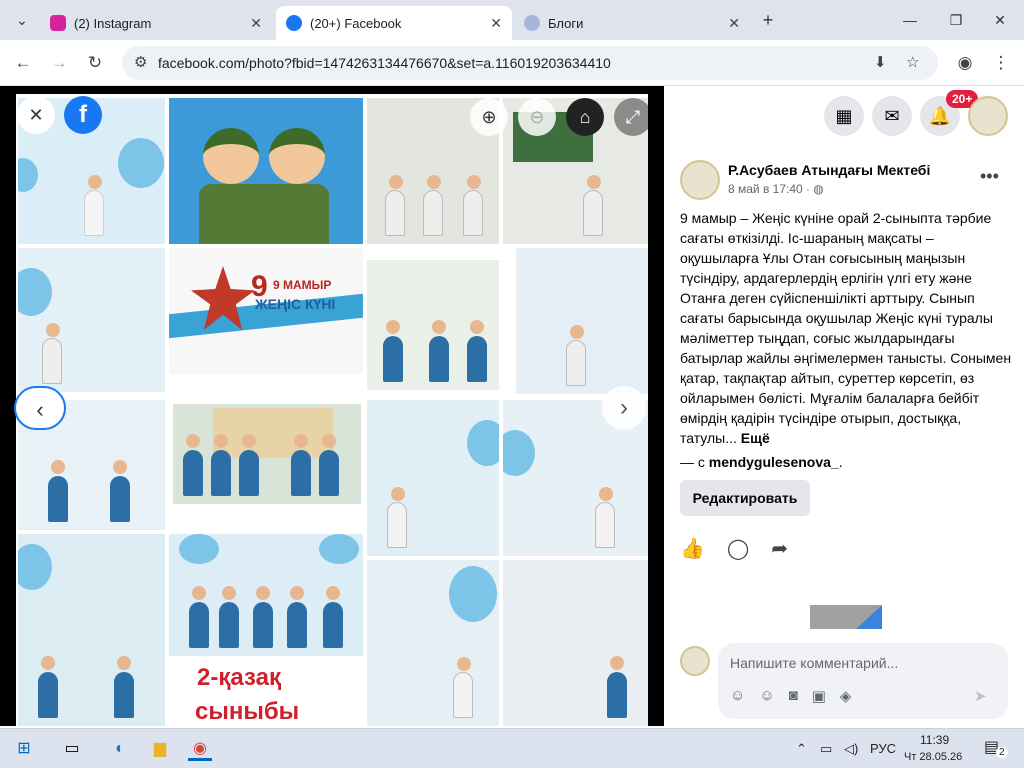 This screenshot has height=768, width=1024. What do you see at coordinates (566, 23) in the screenshot?
I see `tab-title: Блоги` at bounding box center [566, 23].